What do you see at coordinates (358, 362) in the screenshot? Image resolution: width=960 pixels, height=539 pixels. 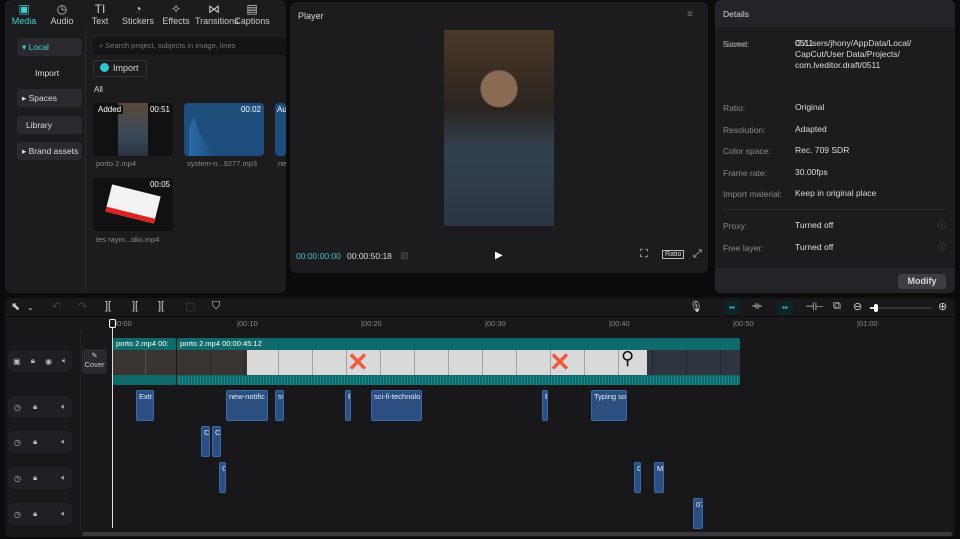 I see `x-mark-icon: ✕` at bounding box center [358, 362].